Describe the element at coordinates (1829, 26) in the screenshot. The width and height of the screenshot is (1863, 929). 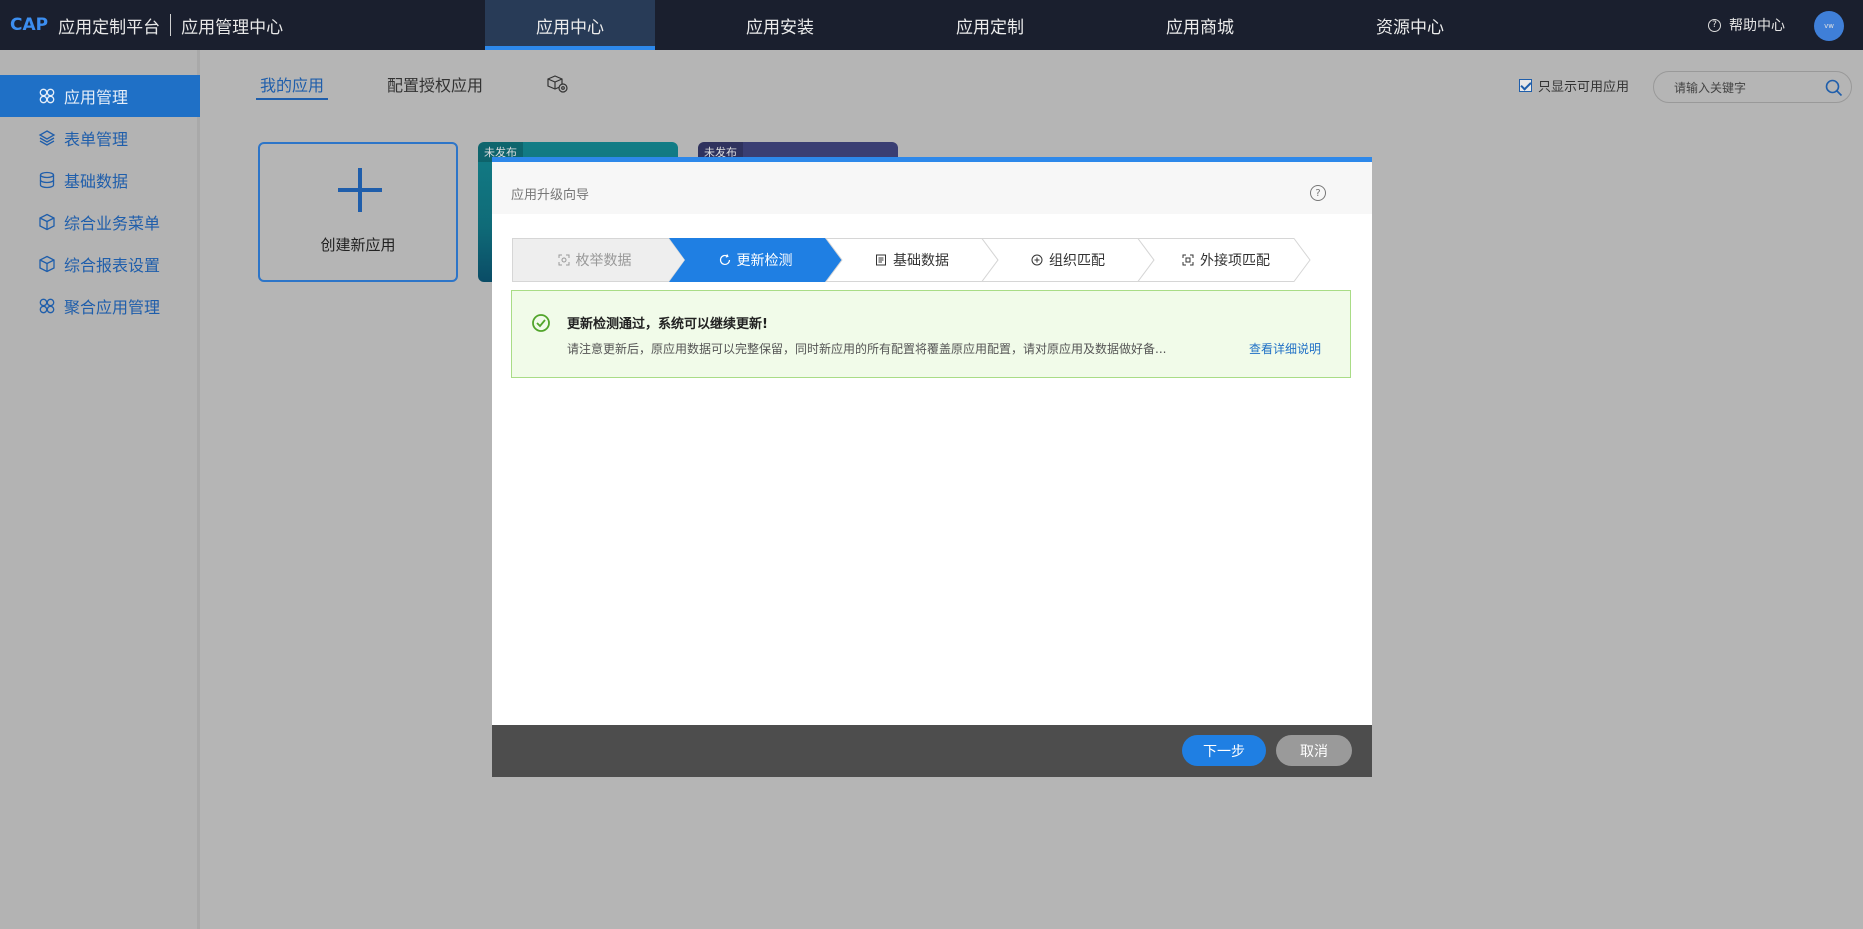
I see `avatar: vw` at that location.